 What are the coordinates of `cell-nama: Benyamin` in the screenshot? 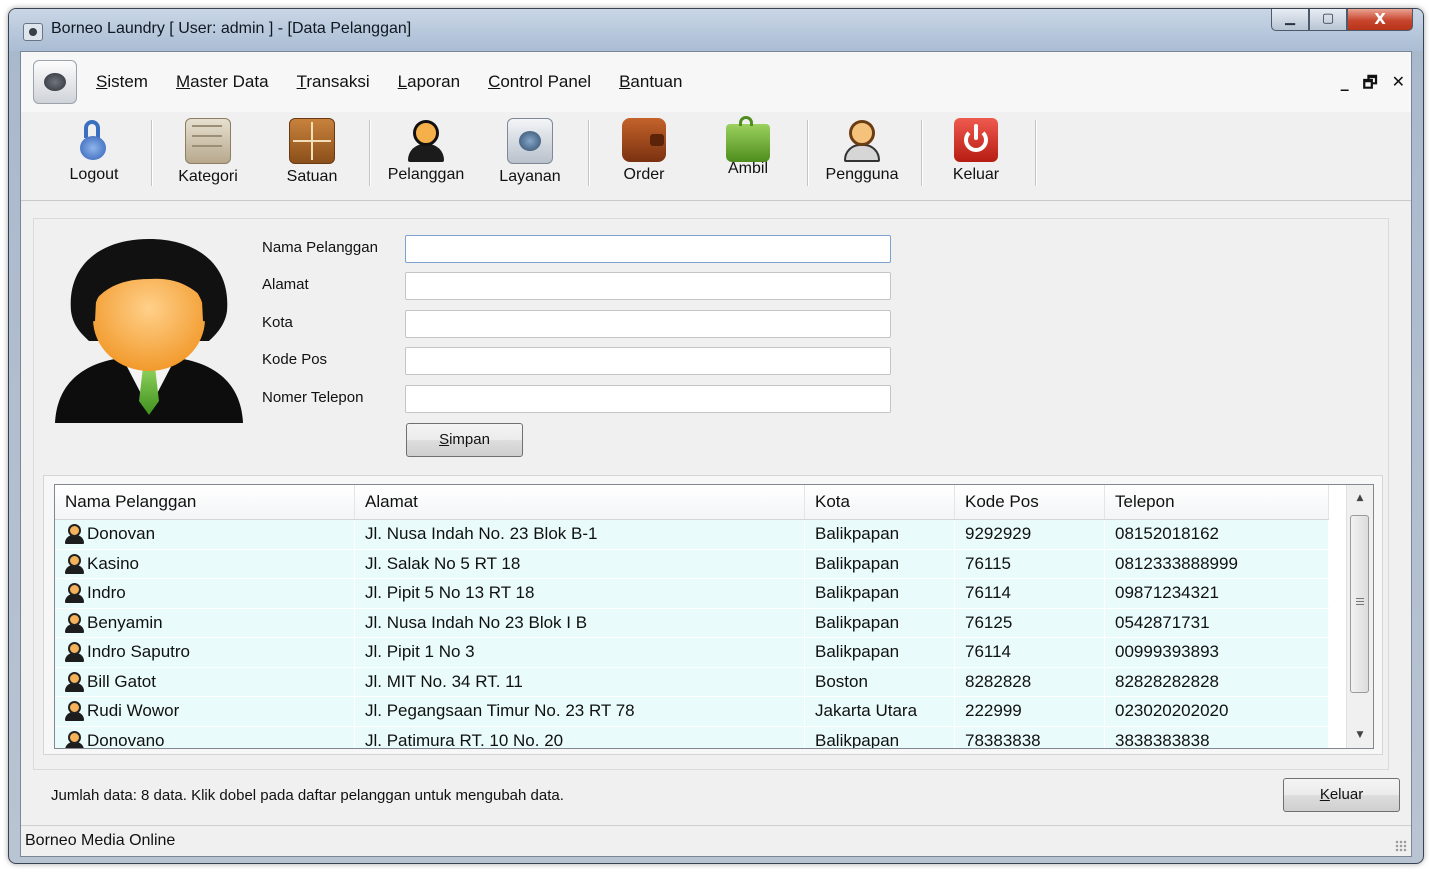 It's located at (205, 622).